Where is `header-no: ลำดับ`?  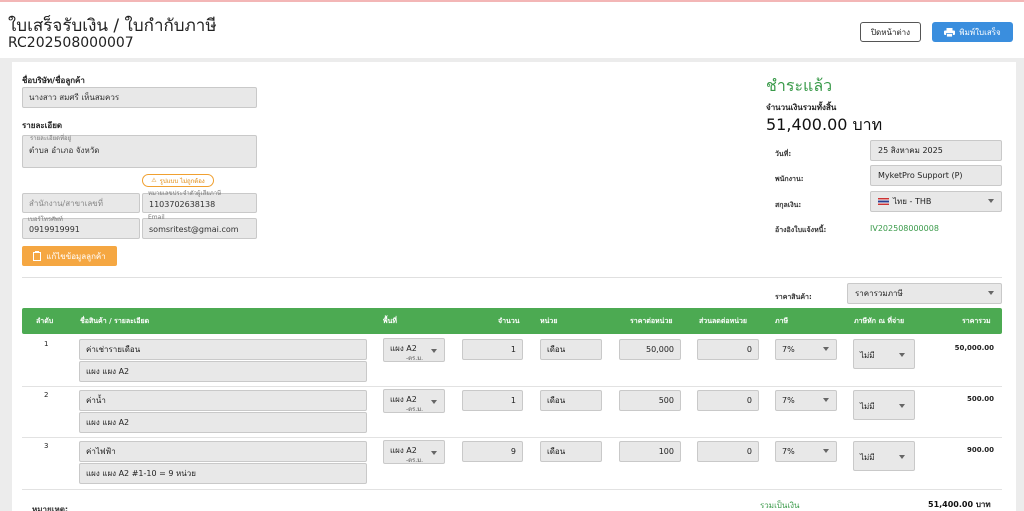
header-no: ลำดับ is located at coordinates (45, 321).